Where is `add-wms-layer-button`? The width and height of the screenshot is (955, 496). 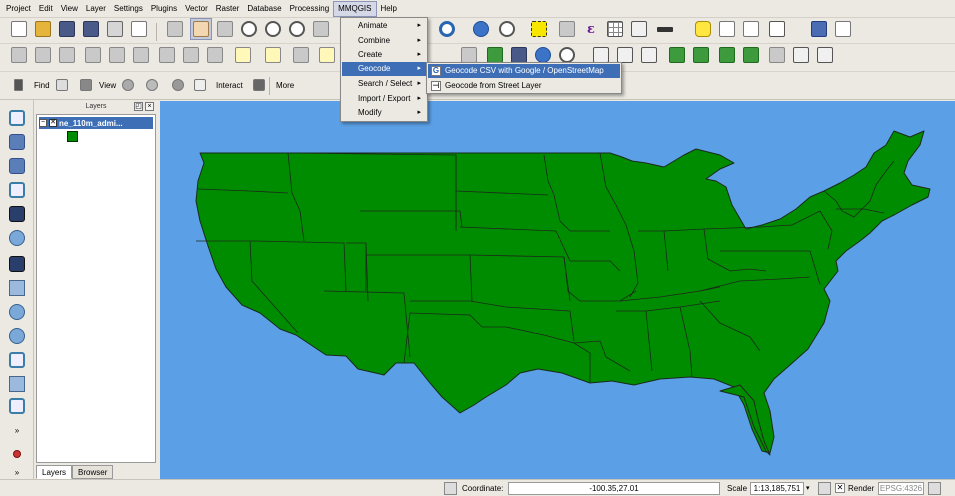
add-wms-layer-button is located at coordinates (17, 264).